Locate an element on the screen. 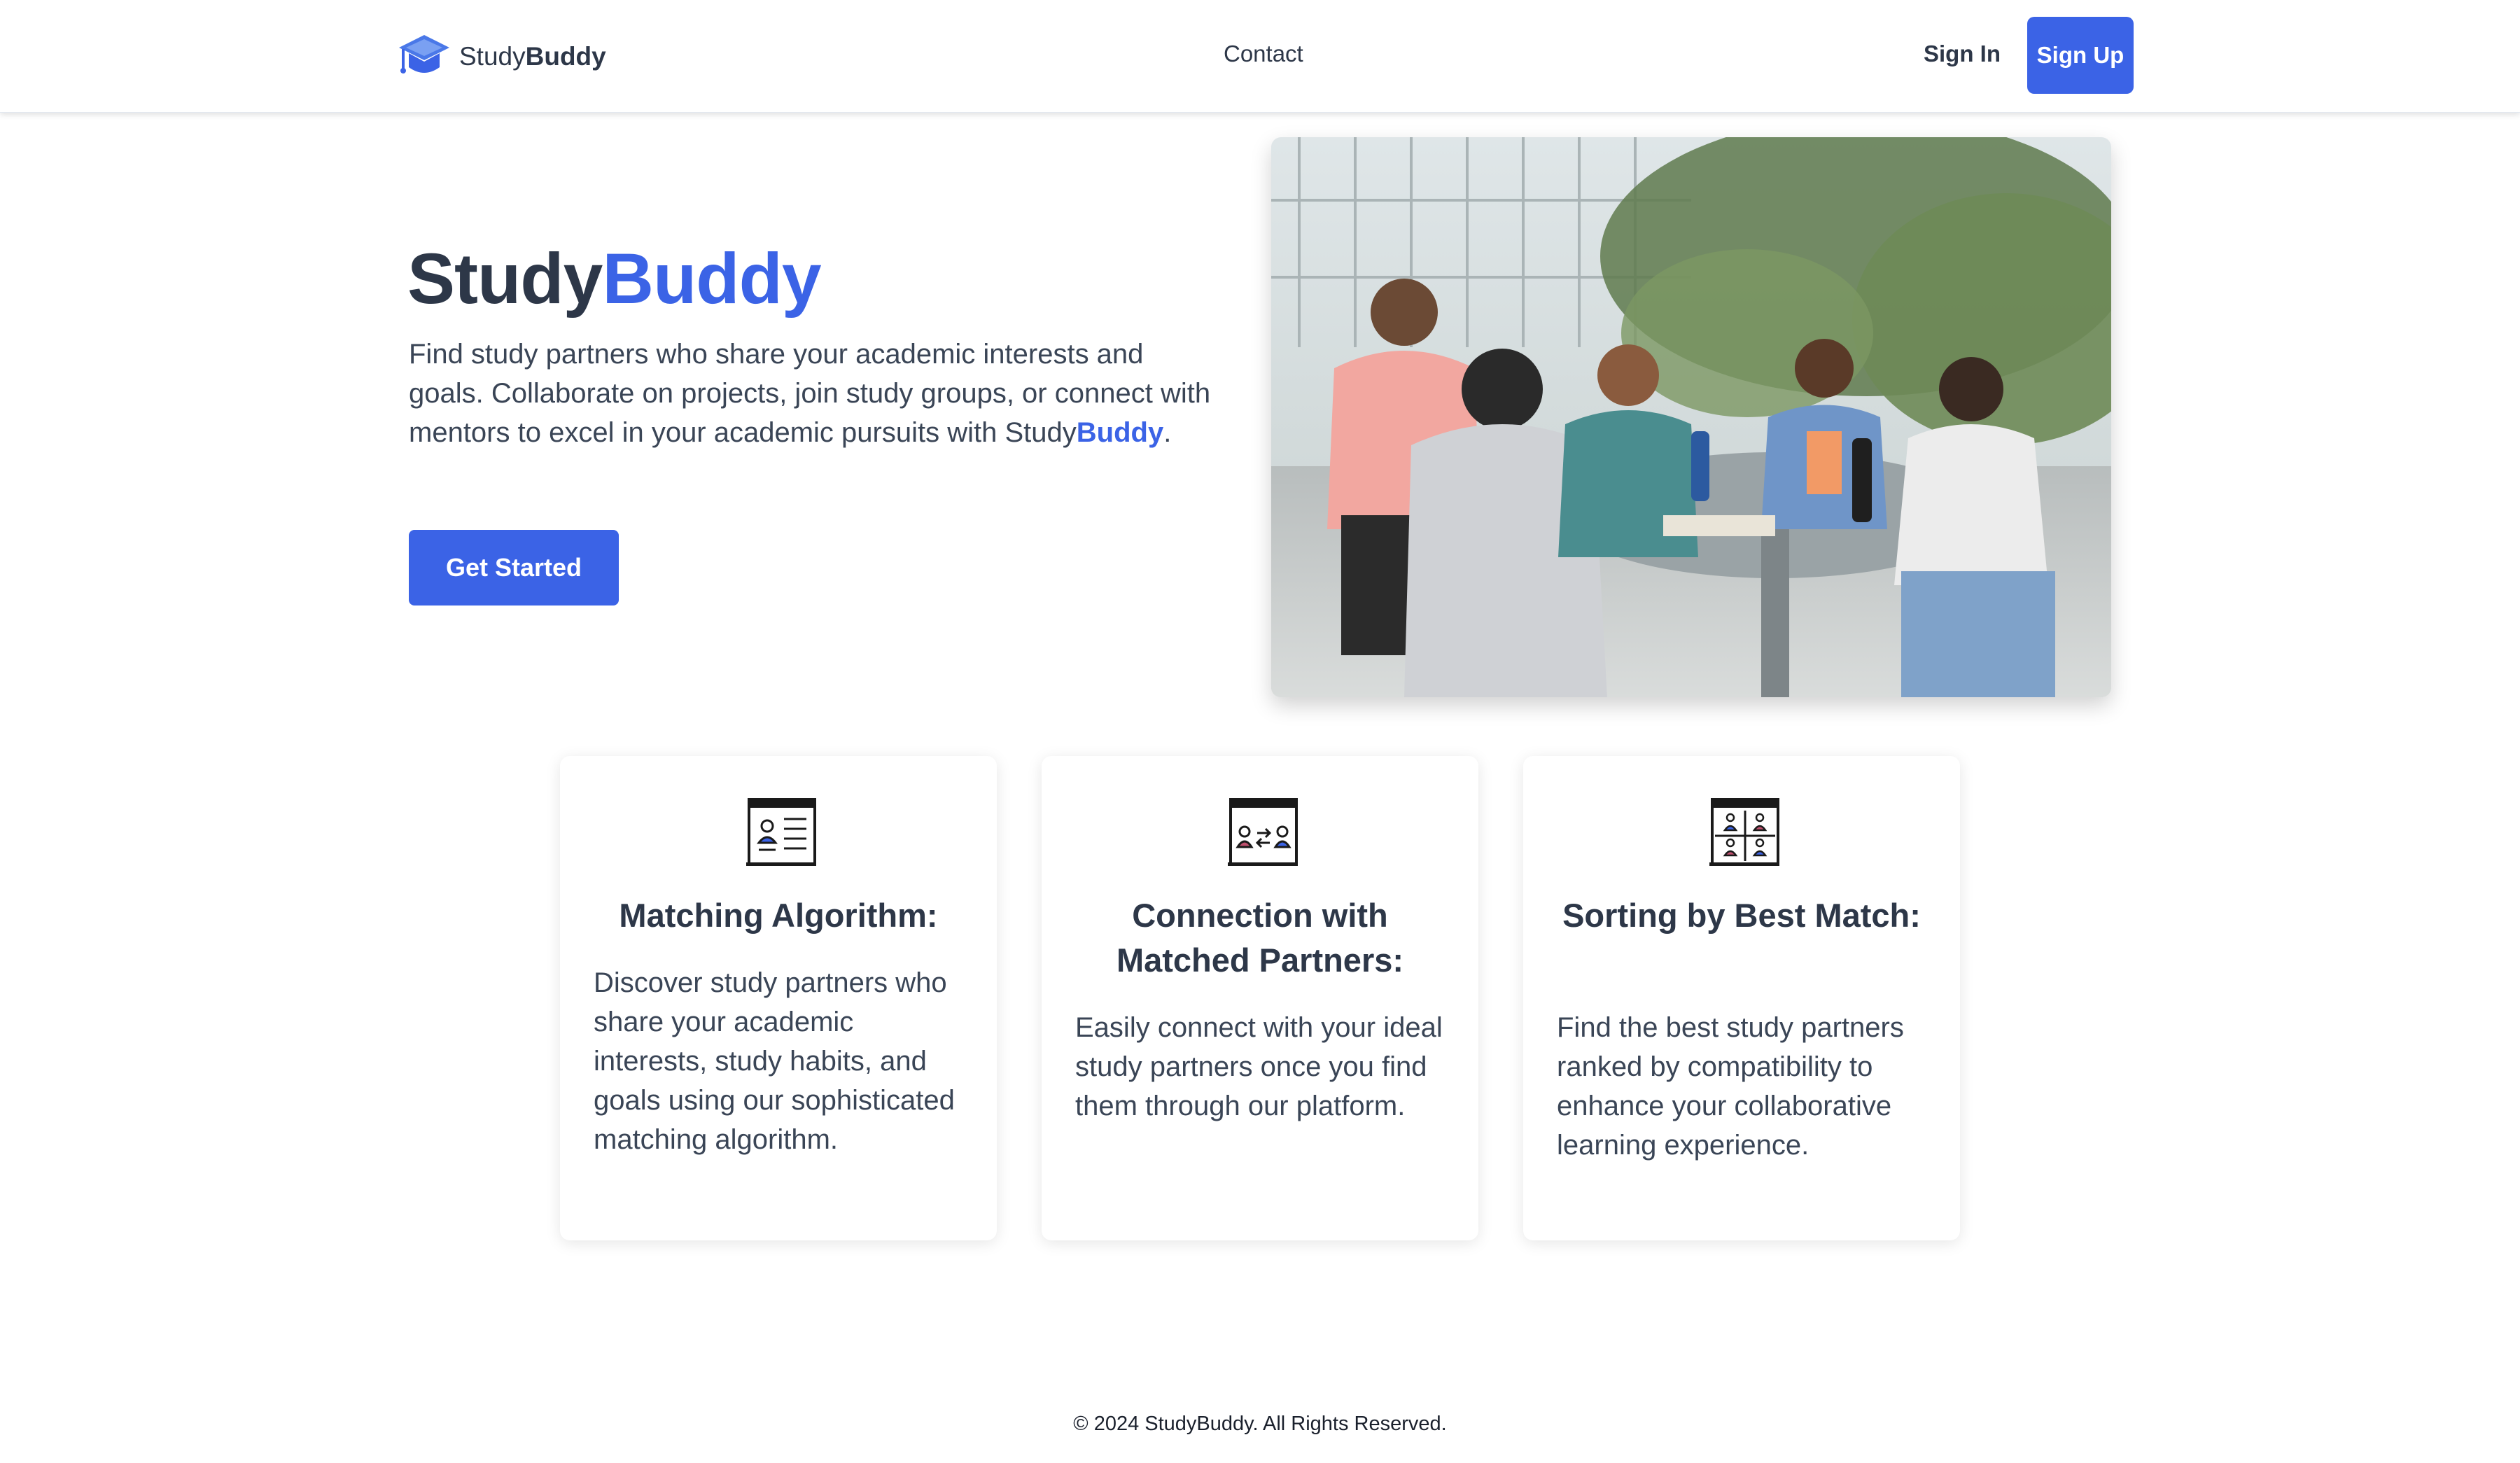  hero-desc-end: . is located at coordinates (1167, 432).